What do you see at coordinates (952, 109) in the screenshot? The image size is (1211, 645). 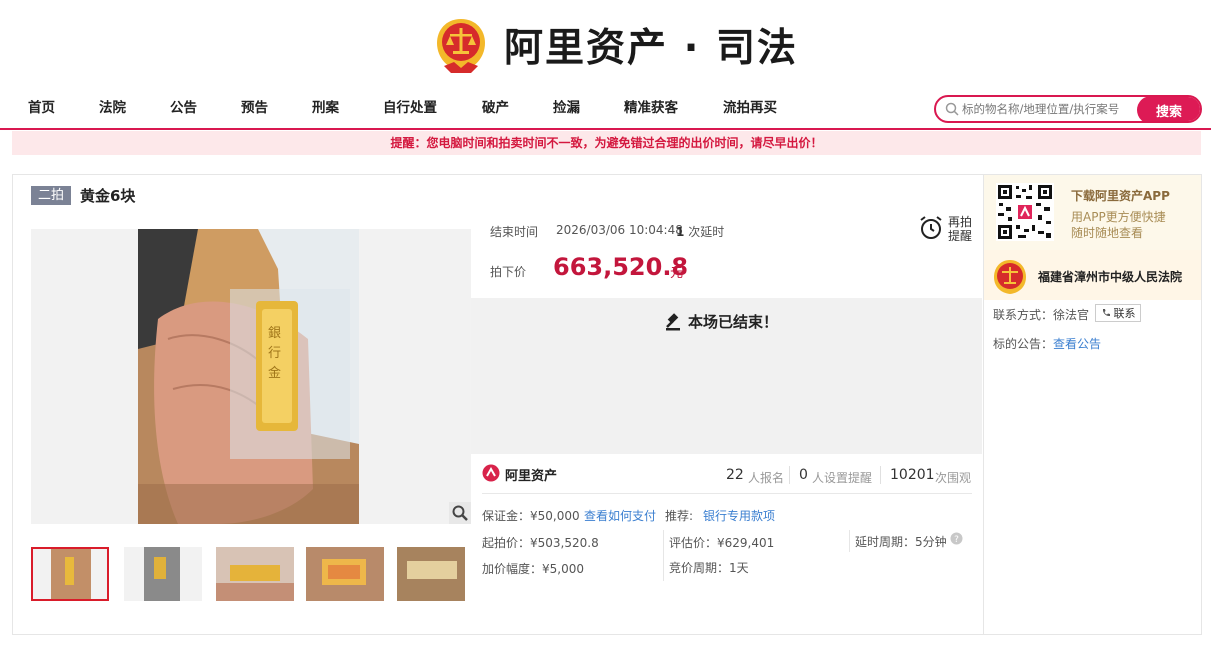 I see `search-icon` at bounding box center [952, 109].